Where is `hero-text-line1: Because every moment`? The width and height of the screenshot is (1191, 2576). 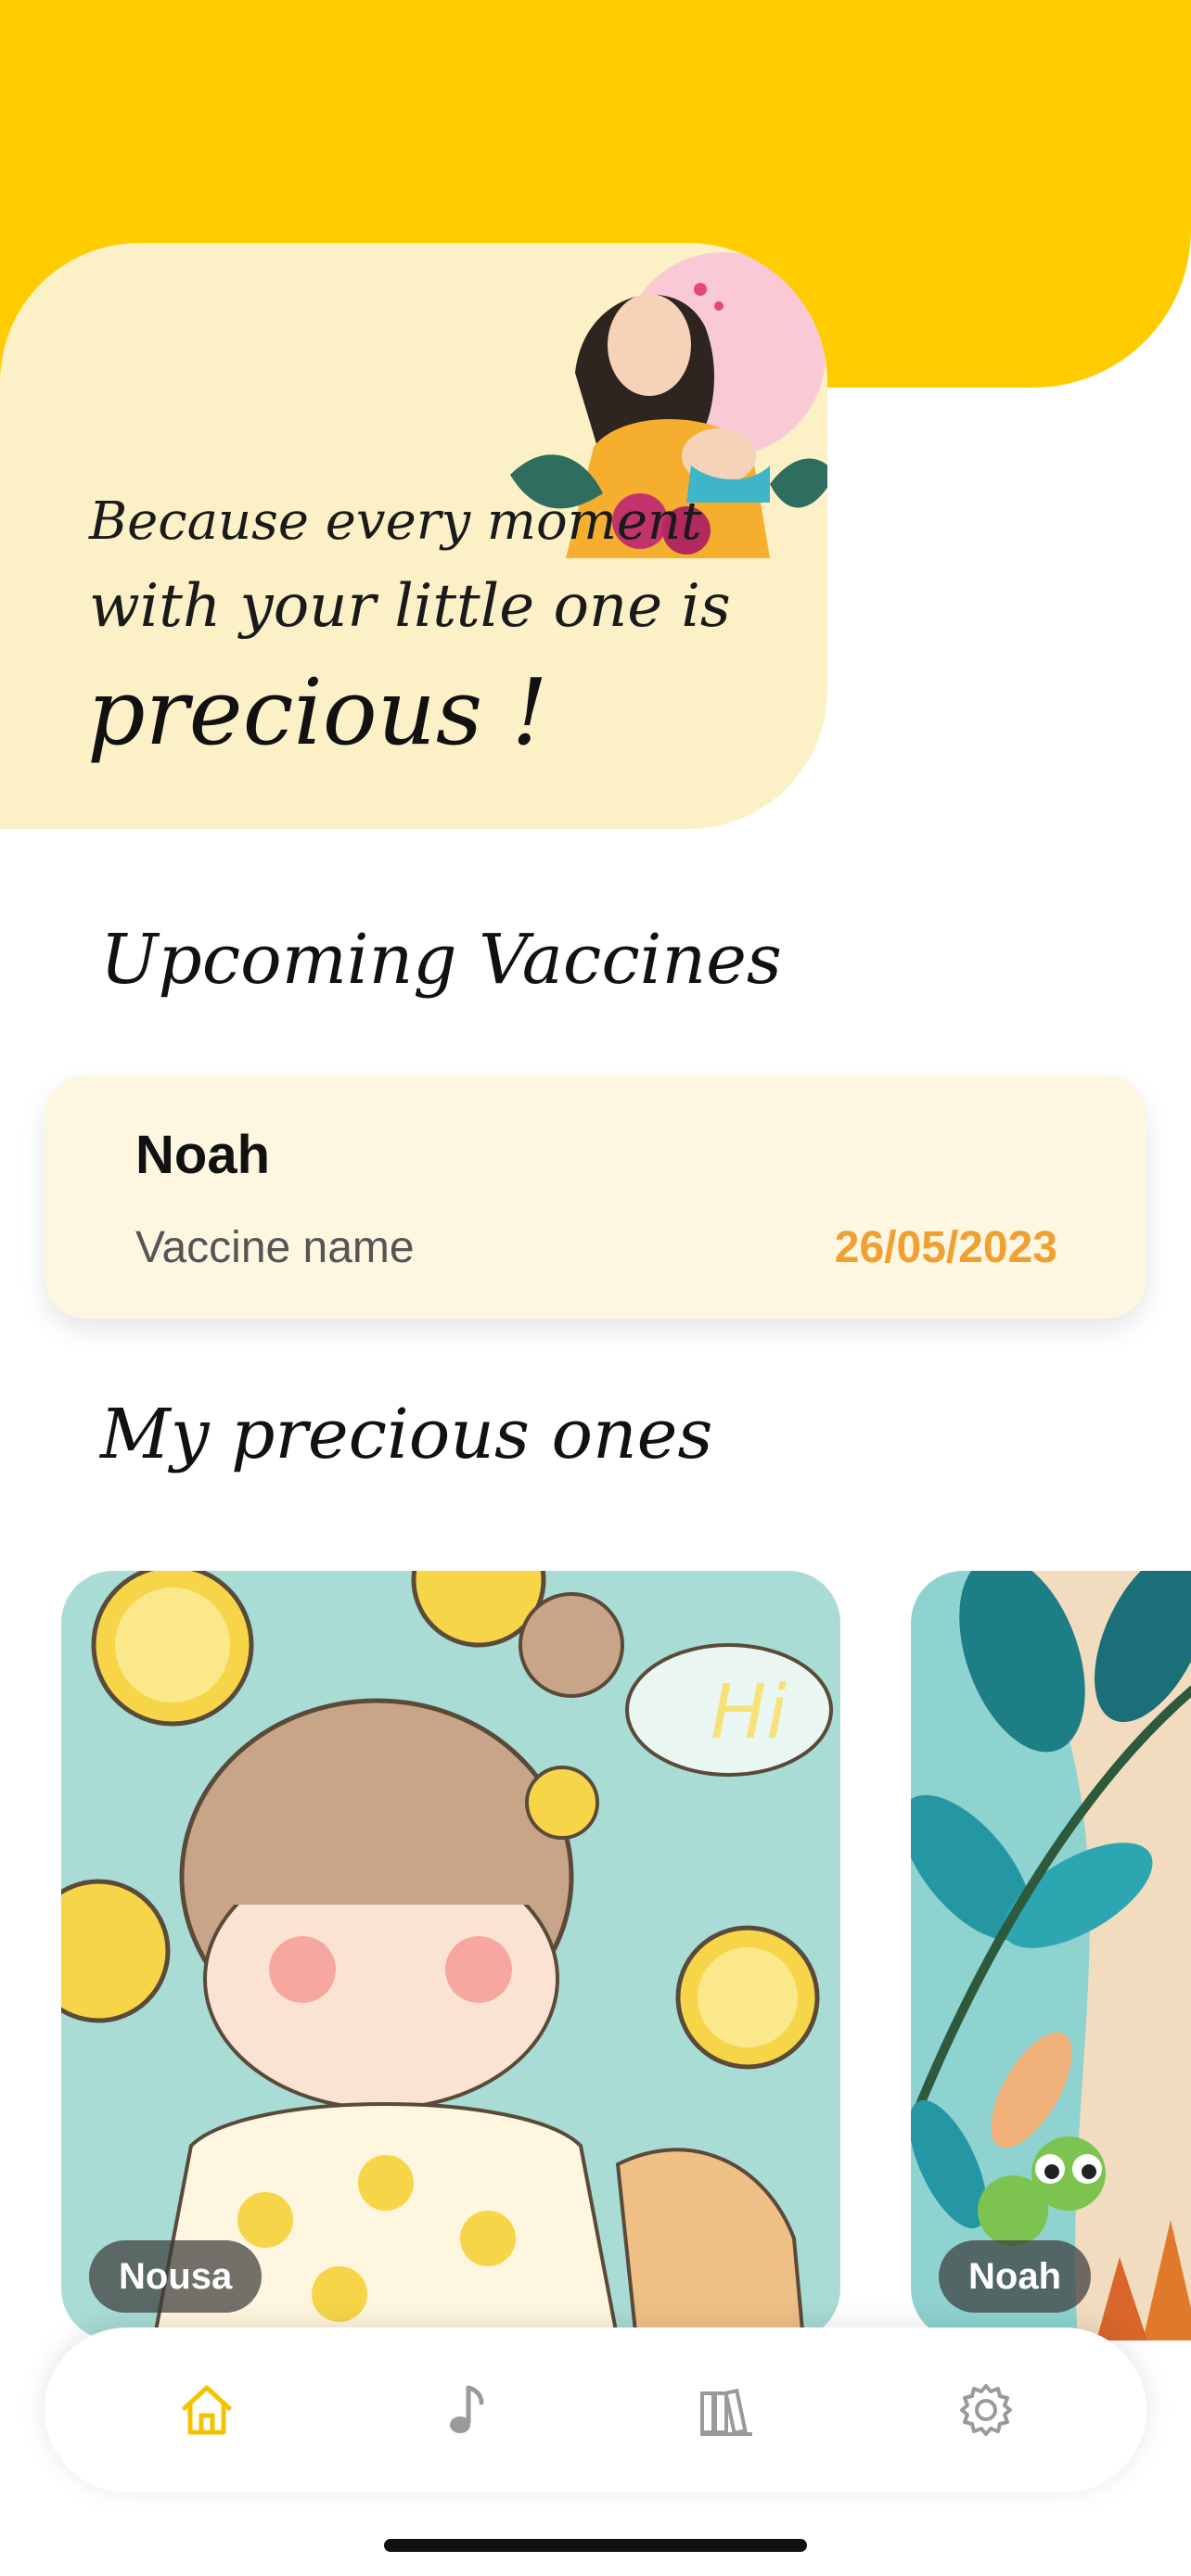 hero-text-line1: Because every moment is located at coordinates (395, 521).